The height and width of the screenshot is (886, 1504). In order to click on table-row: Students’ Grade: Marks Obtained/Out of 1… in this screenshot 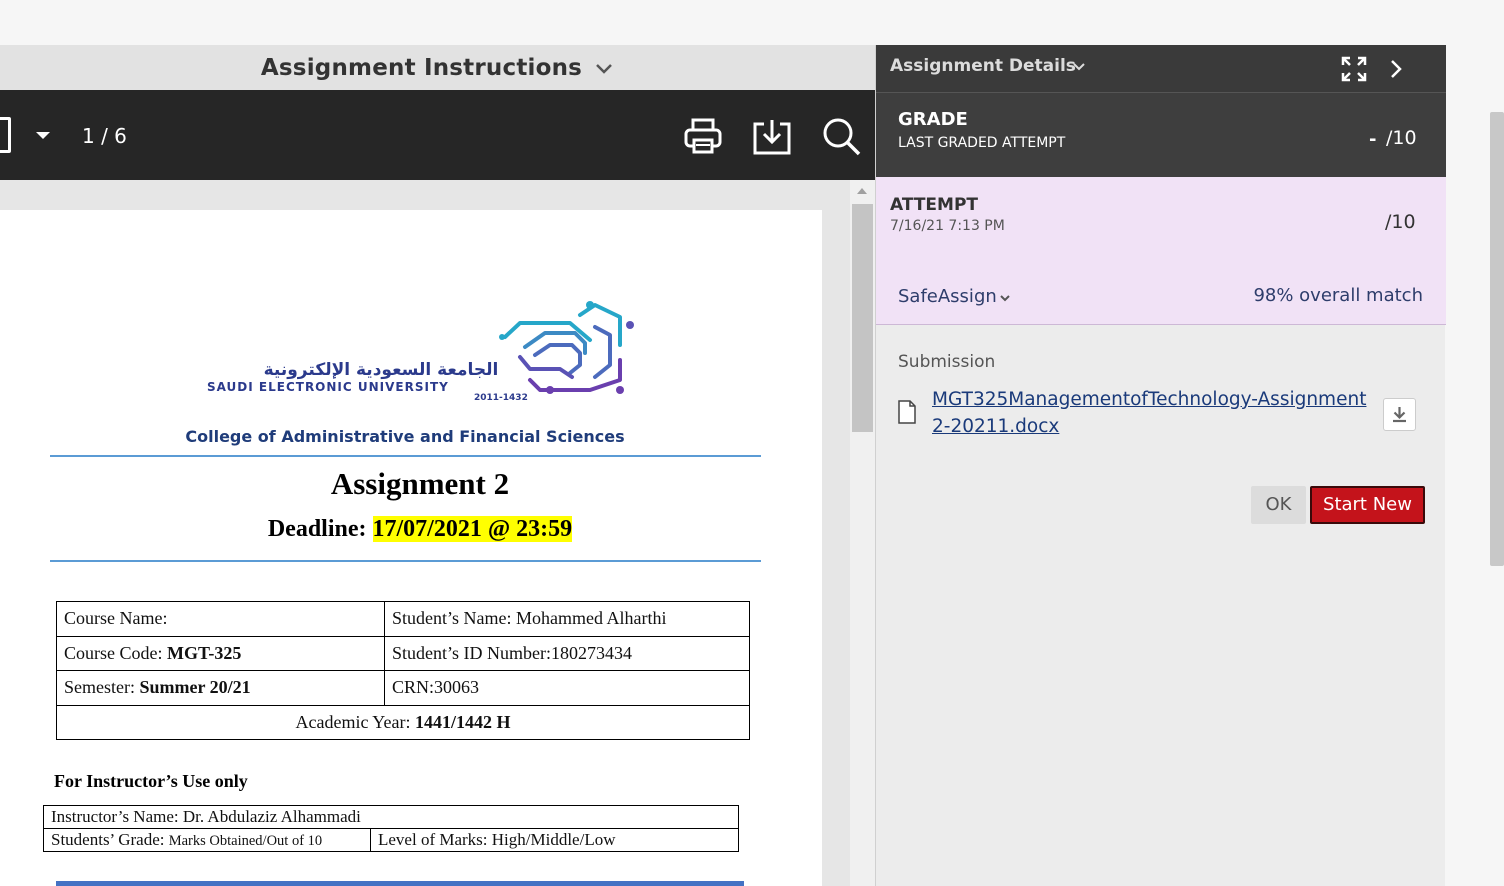, I will do `click(391, 840)`.